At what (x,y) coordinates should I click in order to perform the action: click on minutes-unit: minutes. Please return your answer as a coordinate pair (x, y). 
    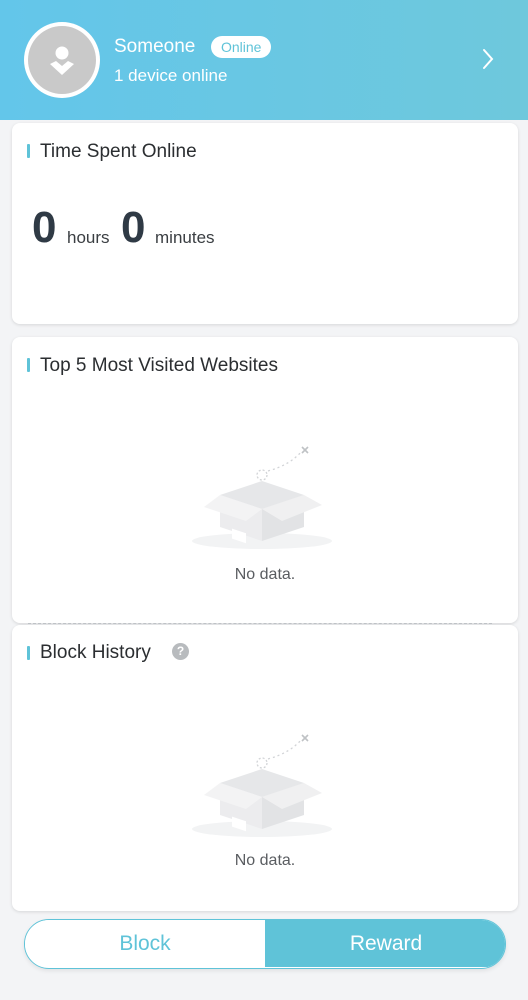
    Looking at the image, I should click on (185, 237).